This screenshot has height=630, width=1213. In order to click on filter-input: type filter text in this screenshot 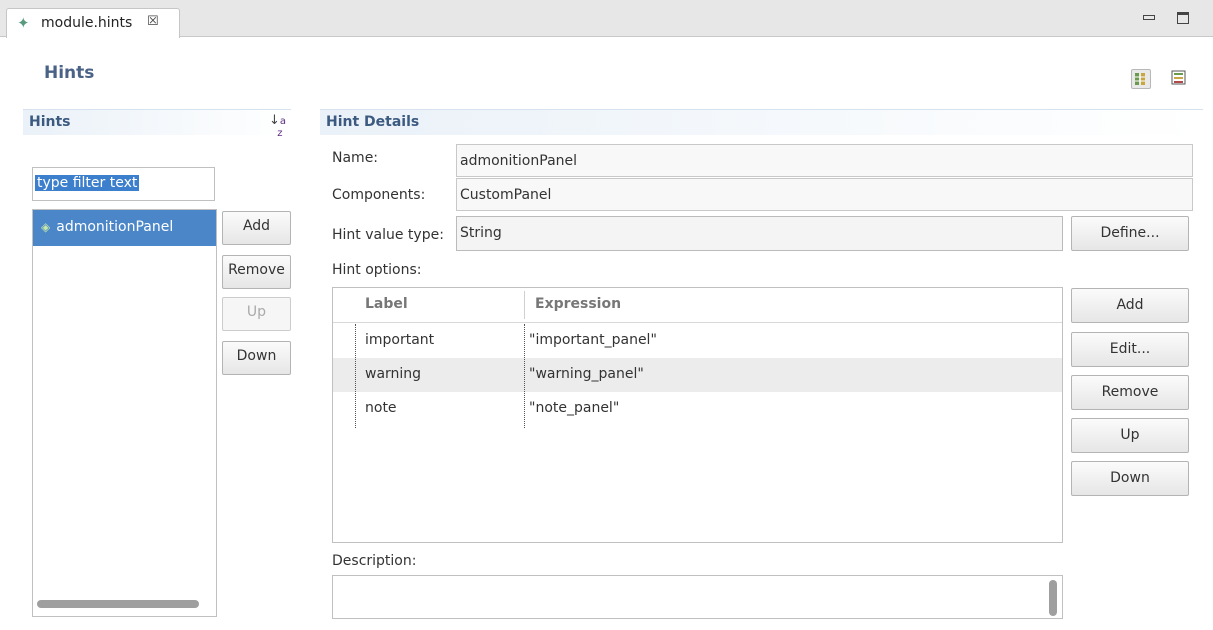, I will do `click(123, 184)`.